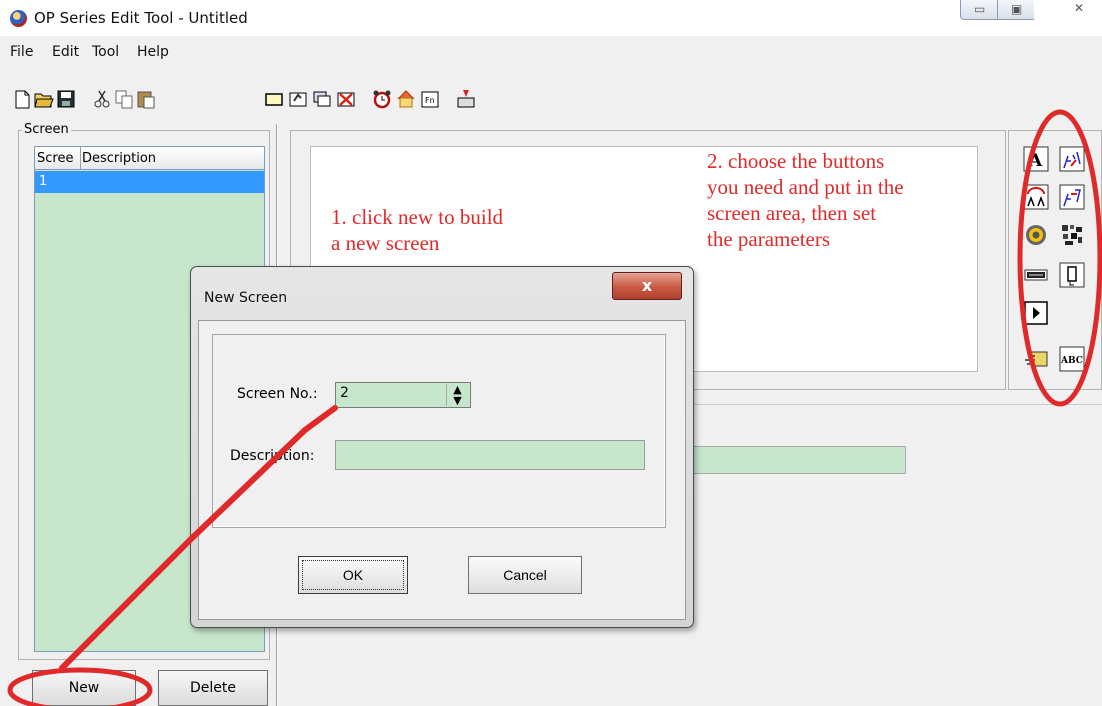 This screenshot has height=706, width=1102. What do you see at coordinates (272, 456) in the screenshot?
I see `description-label: Description:` at bounding box center [272, 456].